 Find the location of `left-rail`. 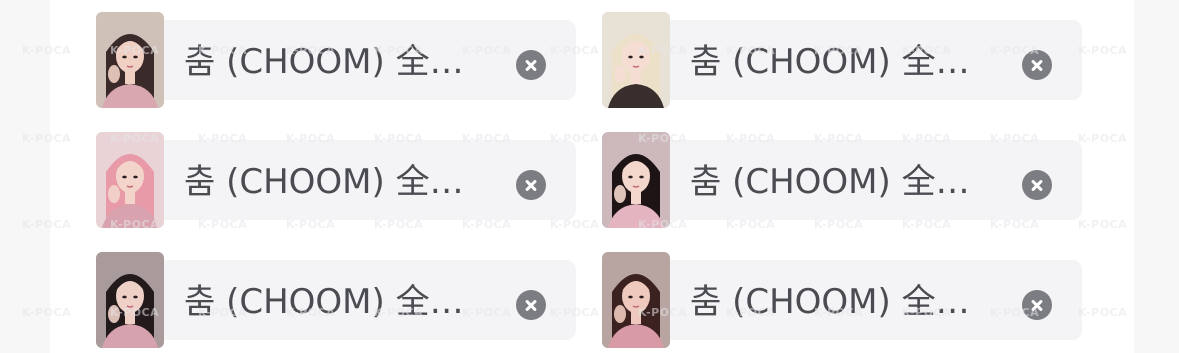

left-rail is located at coordinates (25, 176).